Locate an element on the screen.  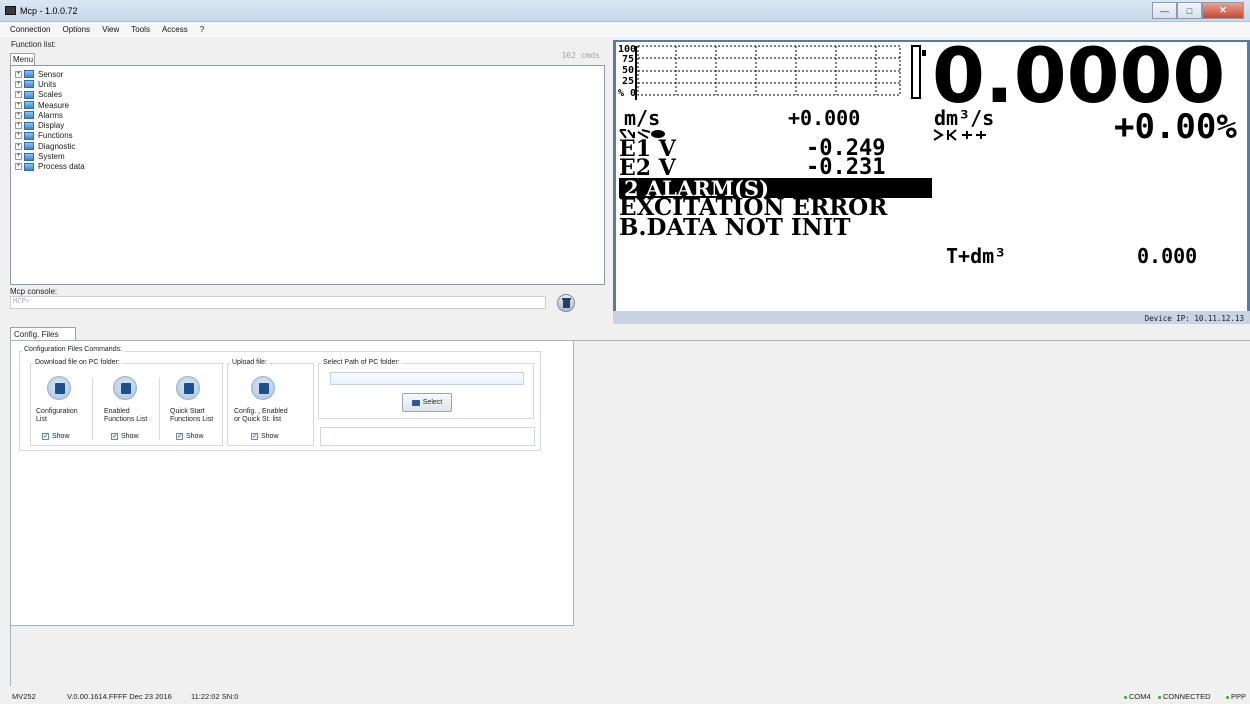
upload-icon is located at coordinates (264, 388).